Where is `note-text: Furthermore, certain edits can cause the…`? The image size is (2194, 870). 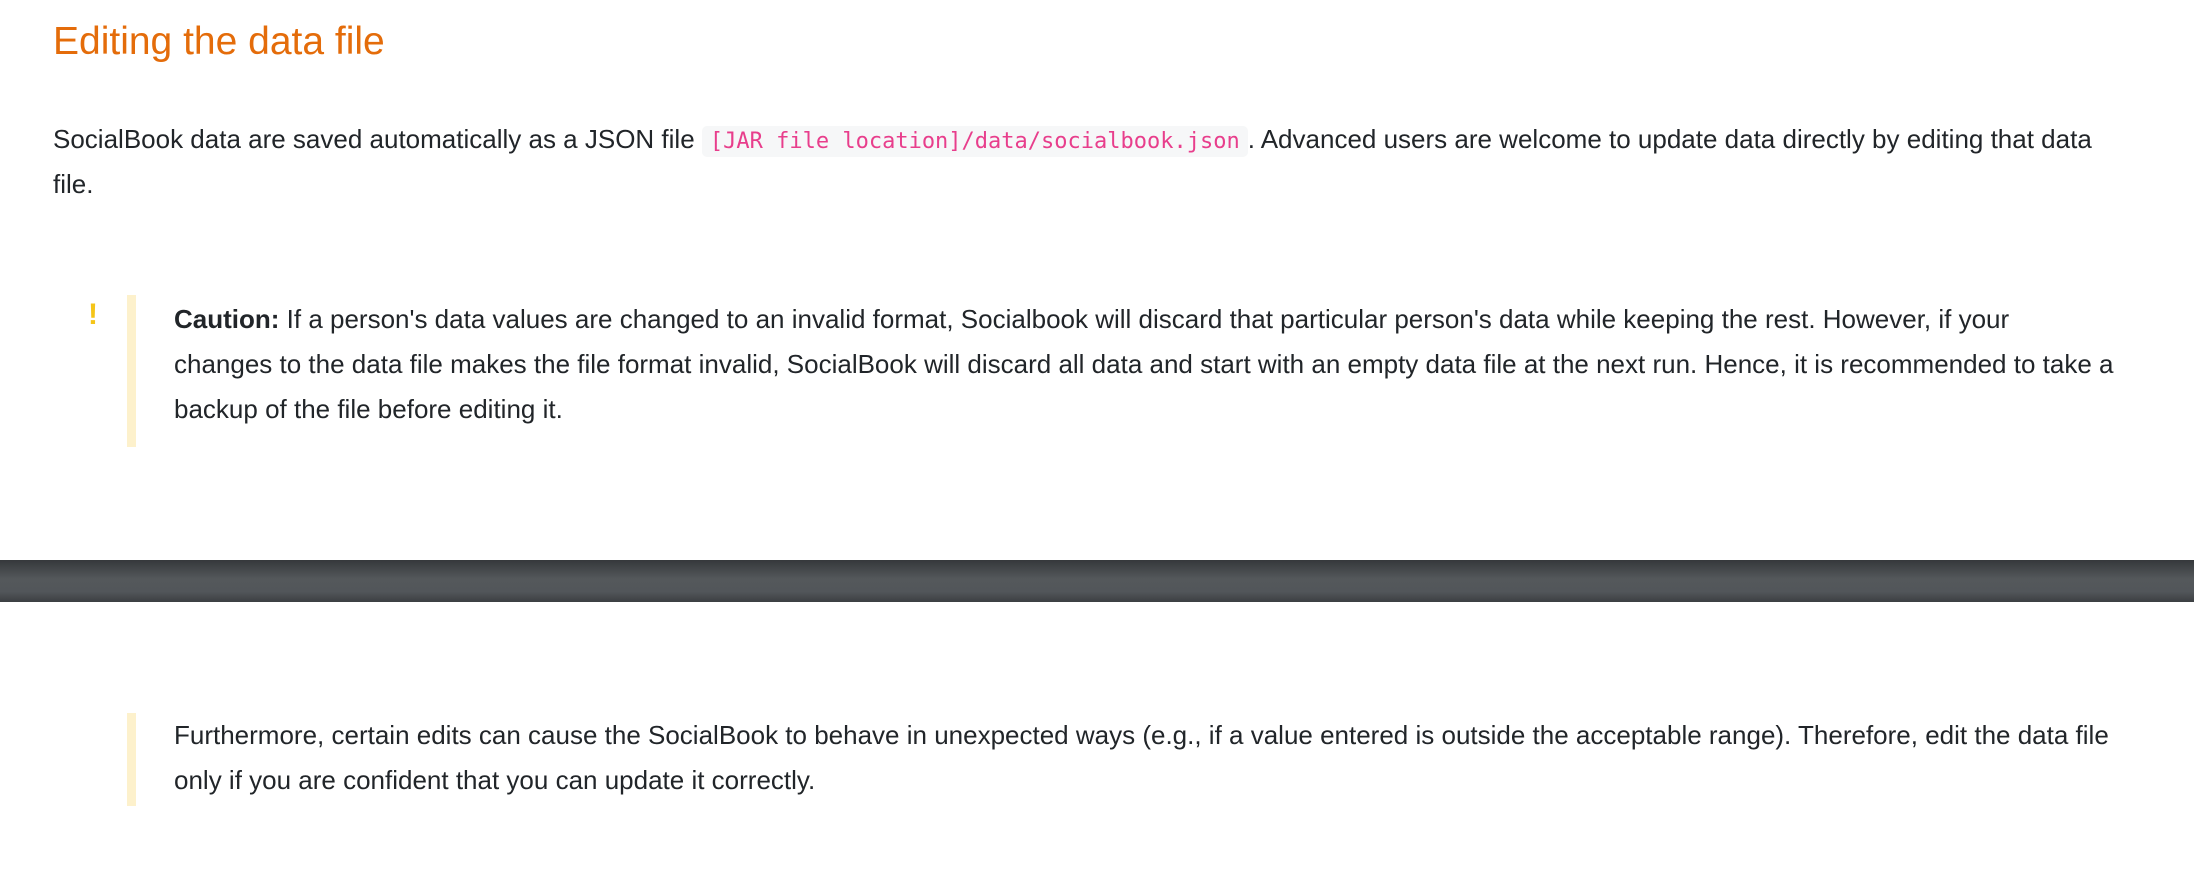
note-text: Furthermore, certain edits can cause the… is located at coordinates (1141, 757).